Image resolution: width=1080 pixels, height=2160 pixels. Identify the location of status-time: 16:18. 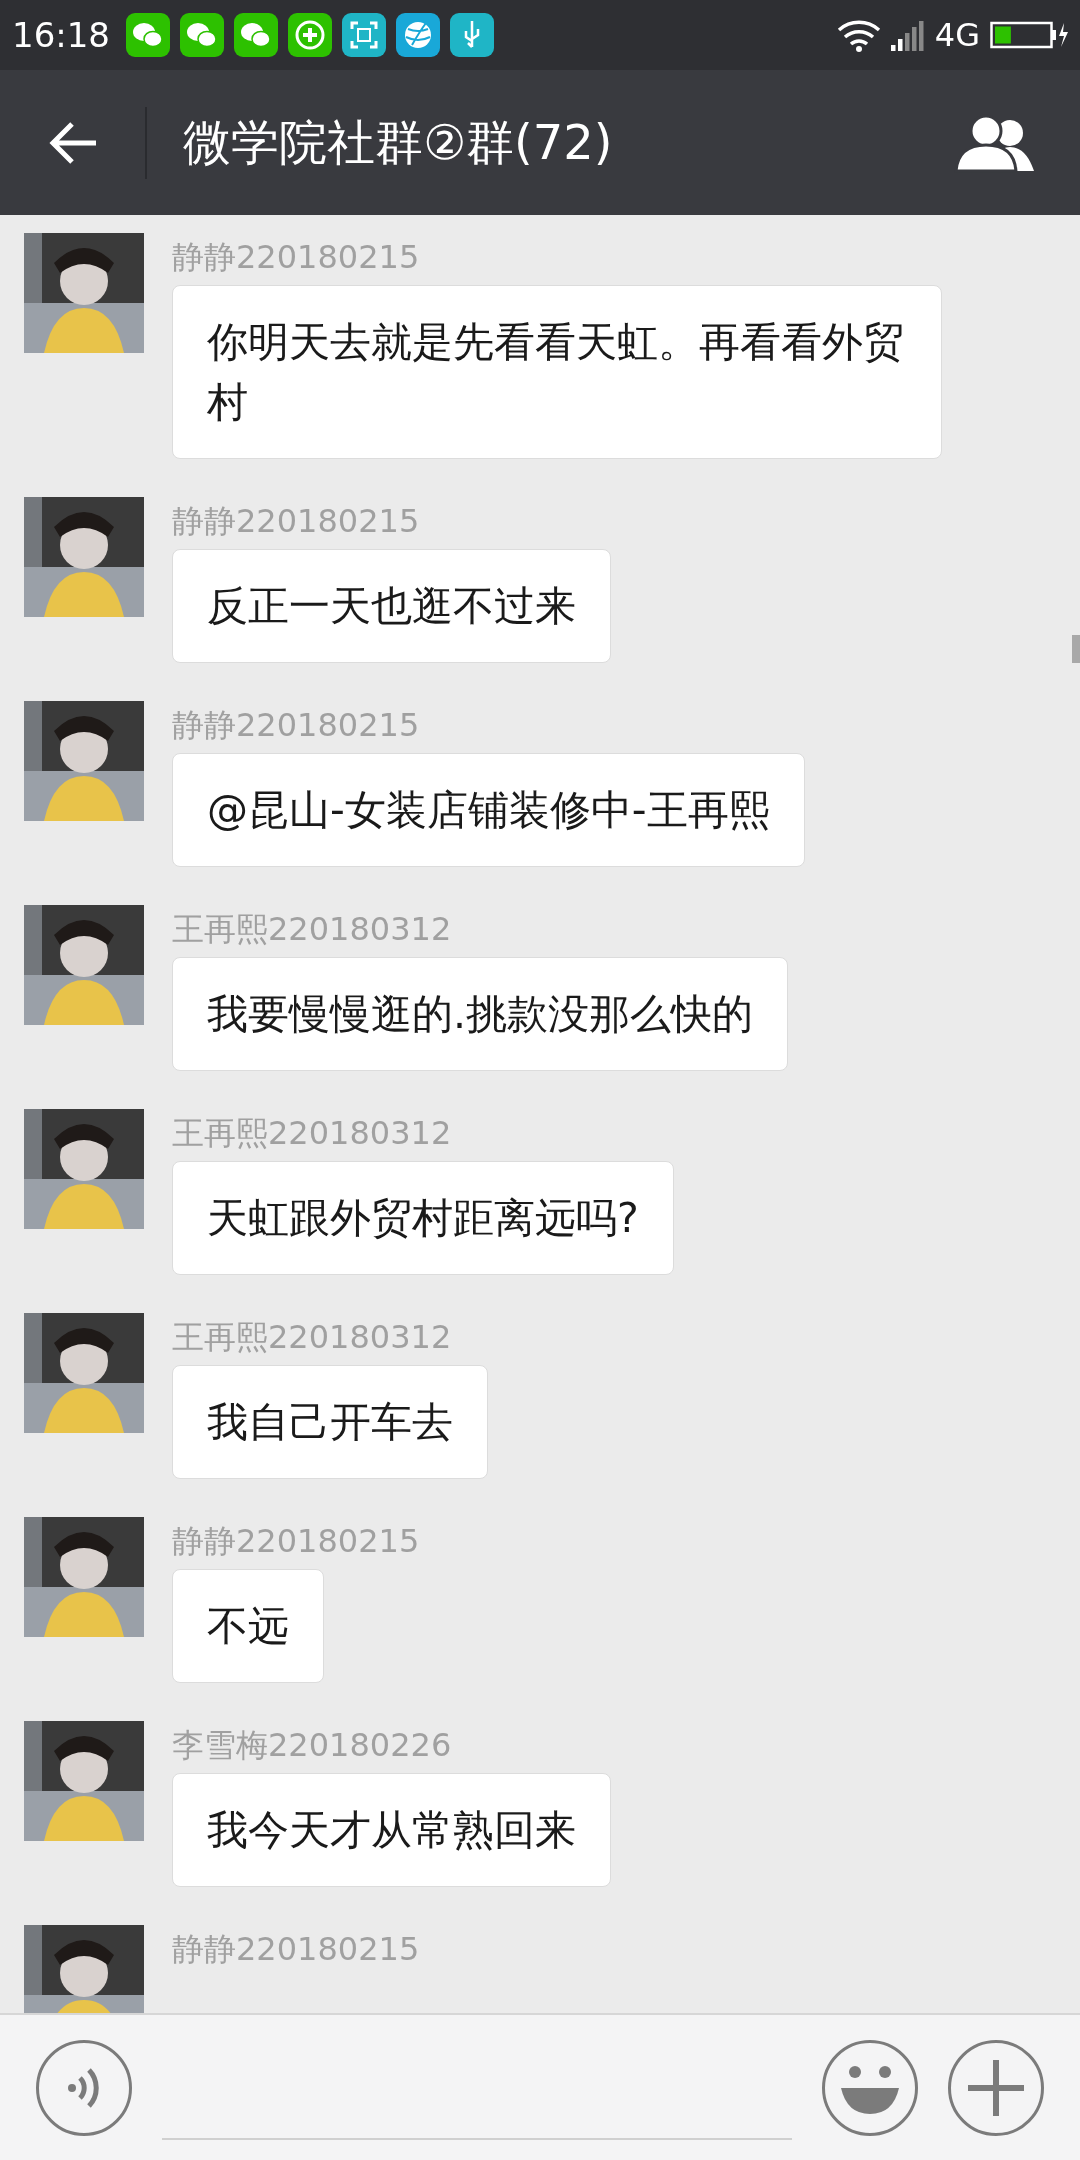
(61, 35).